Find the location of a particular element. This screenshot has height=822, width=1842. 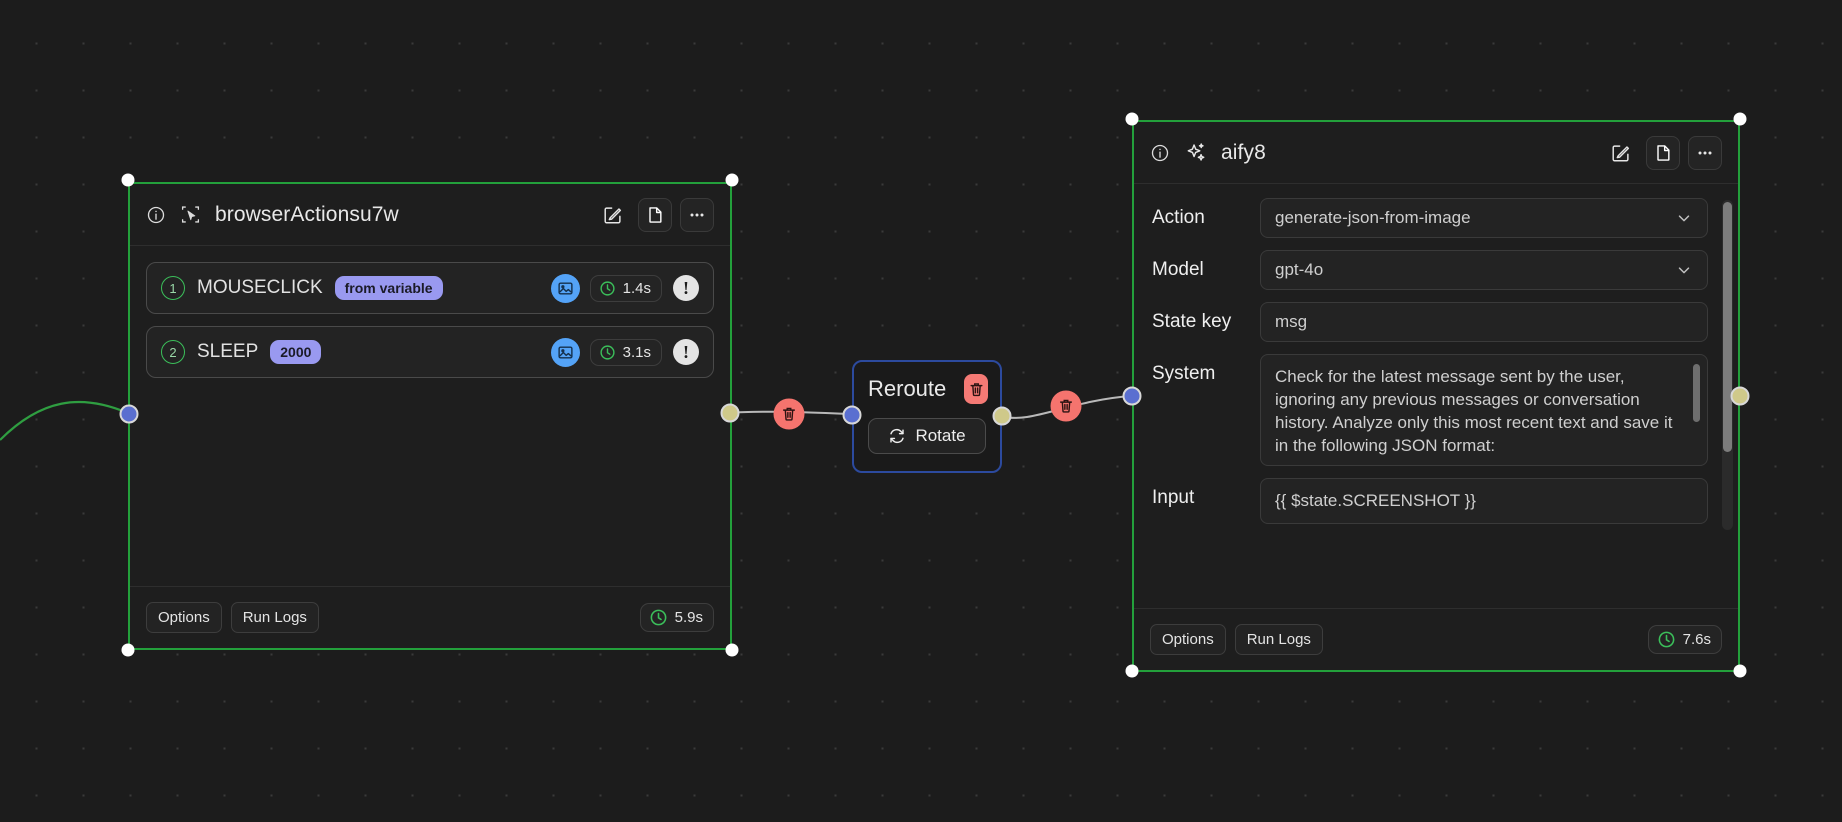

form-row-input: Input {{ $state.SCREENSHOT }} is located at coordinates (1430, 501).